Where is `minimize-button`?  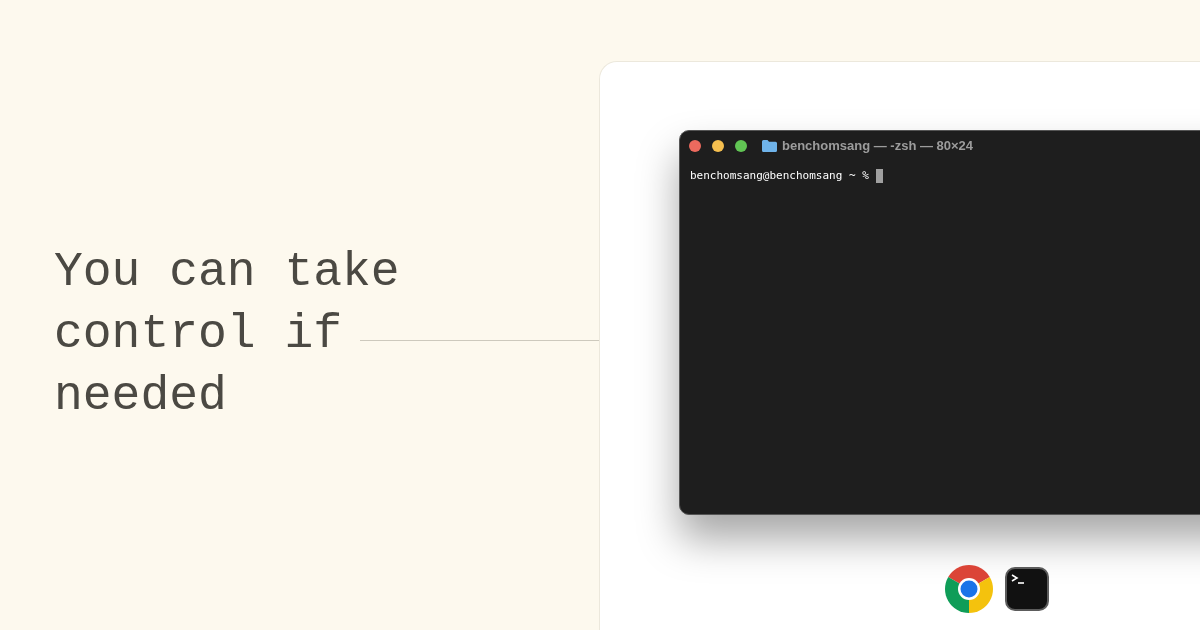
minimize-button is located at coordinates (718, 146).